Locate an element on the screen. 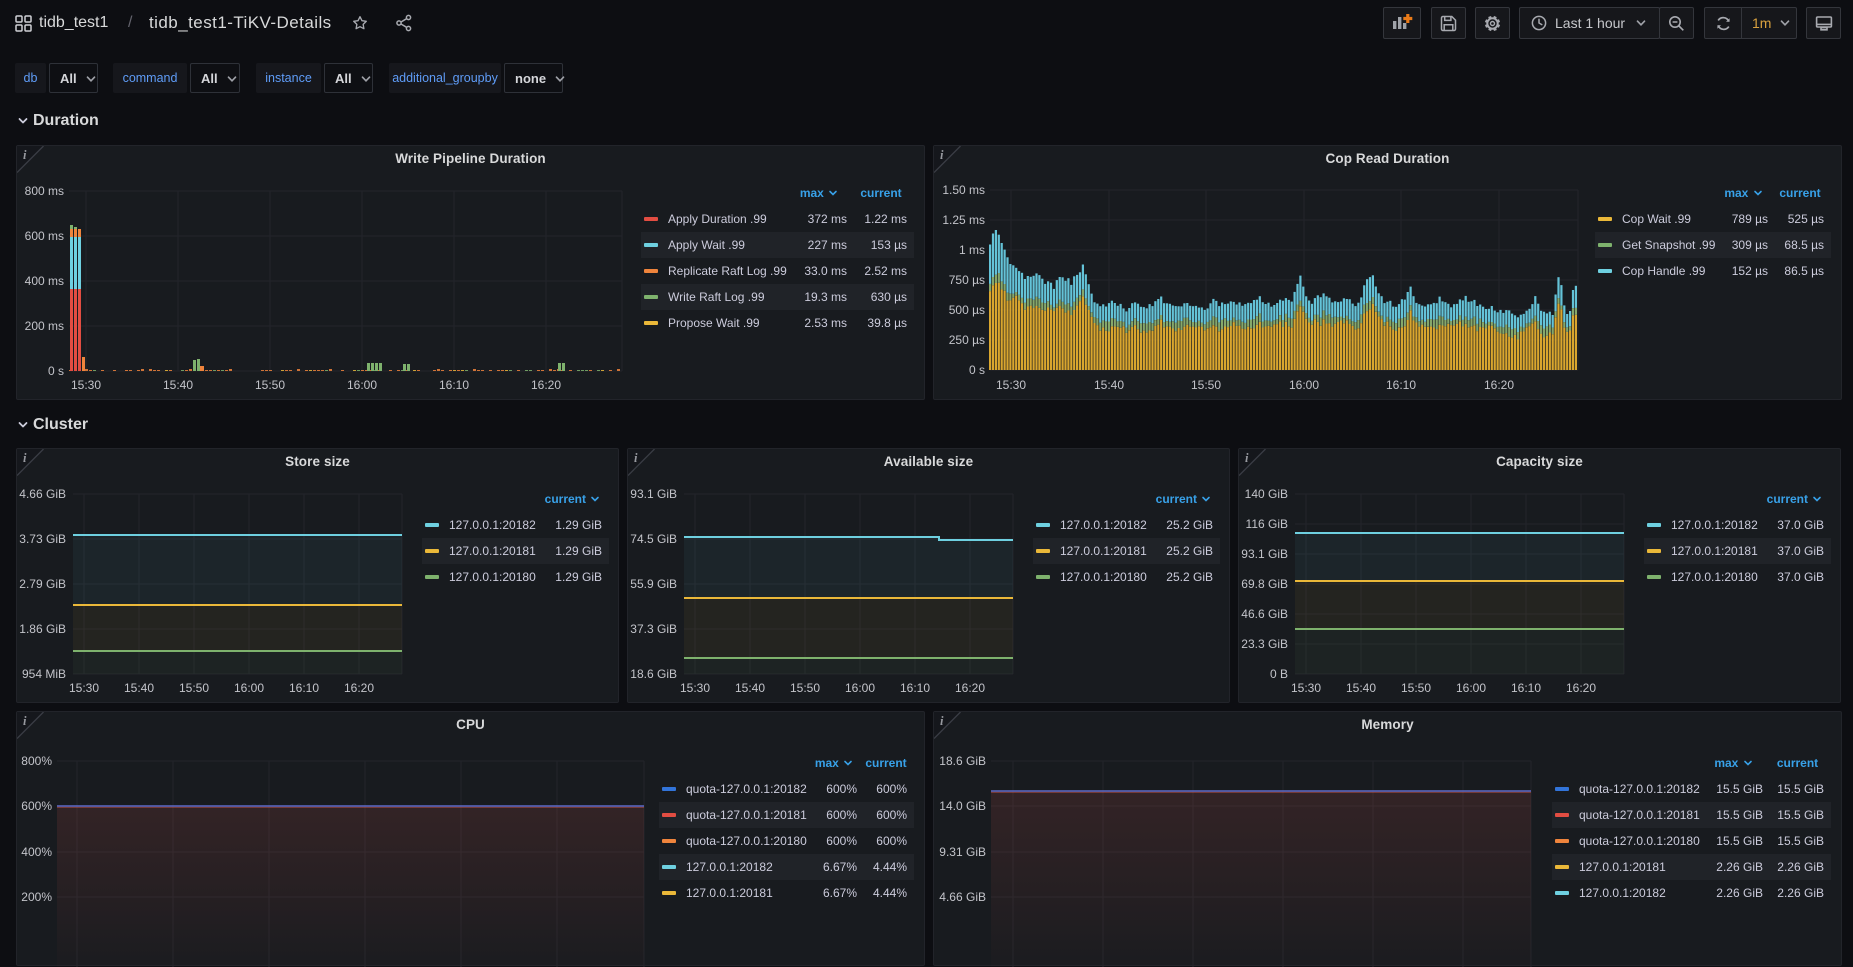 The width and height of the screenshot is (1853, 967). svg-text: 200% is located at coordinates (36, 897).